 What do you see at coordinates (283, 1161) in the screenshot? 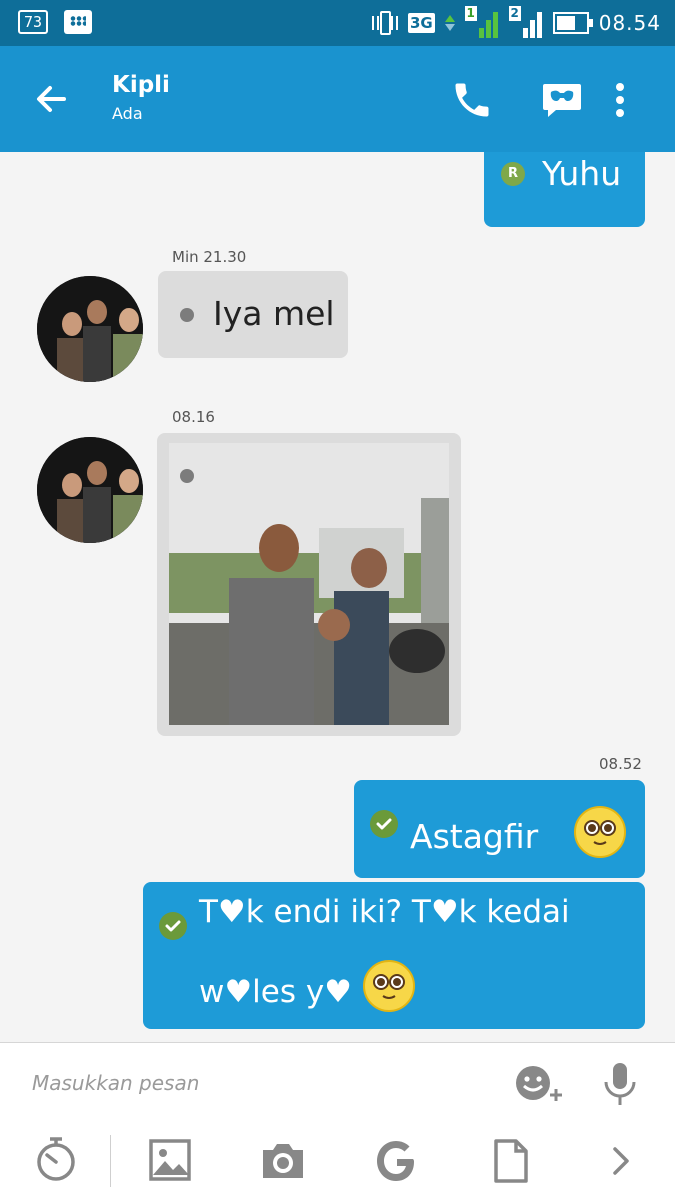
I see `camera-icon` at bounding box center [283, 1161].